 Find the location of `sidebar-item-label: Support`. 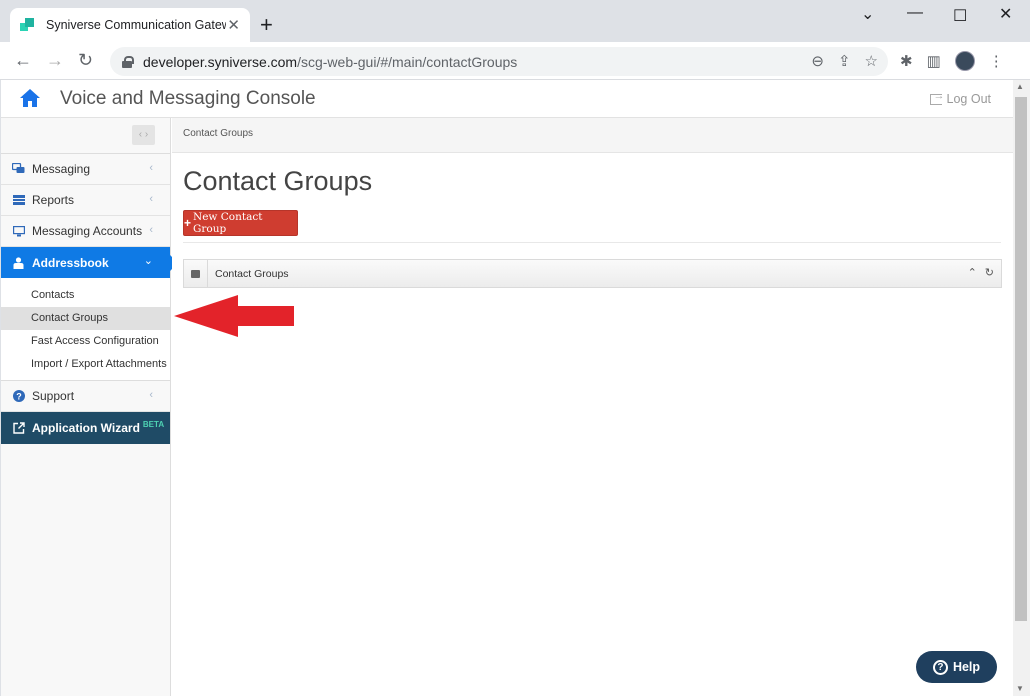

sidebar-item-label: Support is located at coordinates (53, 396).